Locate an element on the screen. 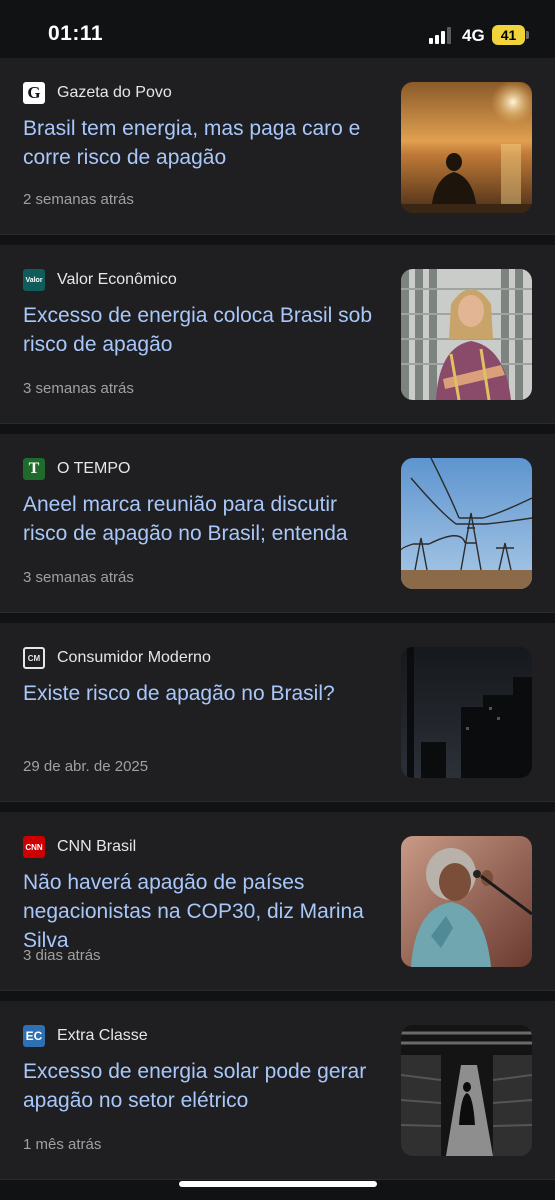  source-row: CM Consumidor Moderno is located at coordinates (117, 658).